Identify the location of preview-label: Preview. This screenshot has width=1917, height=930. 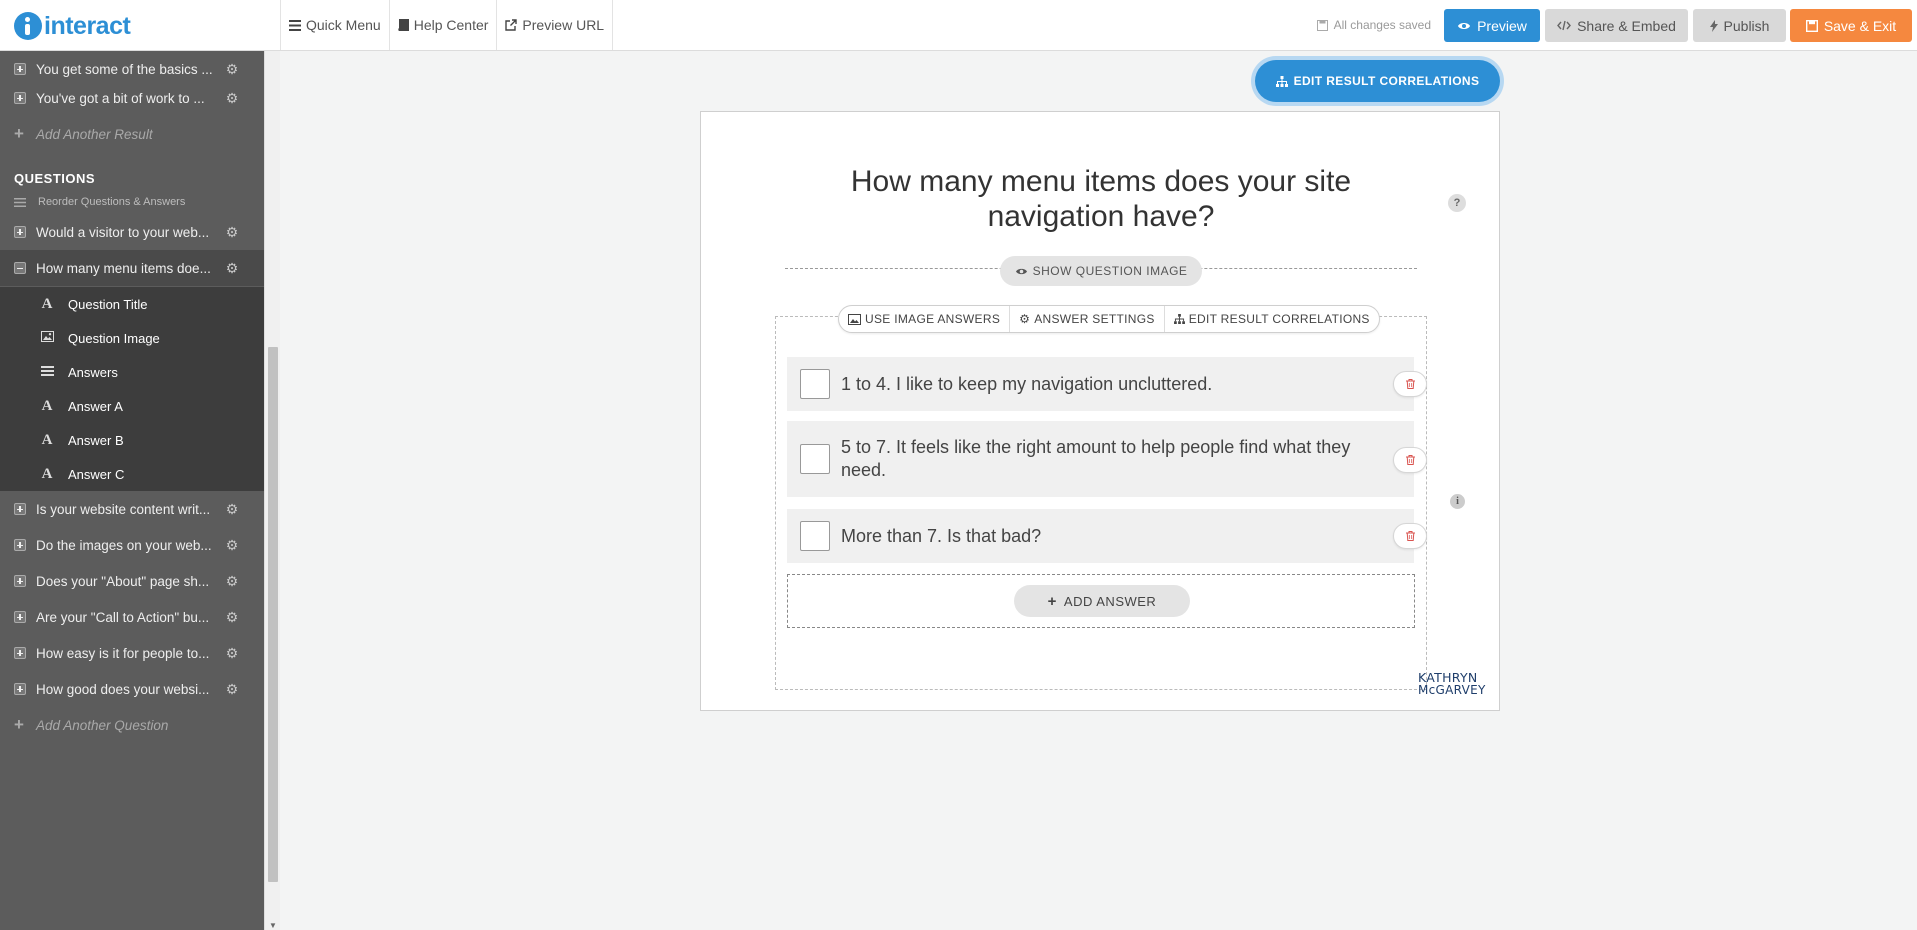
(1502, 25).